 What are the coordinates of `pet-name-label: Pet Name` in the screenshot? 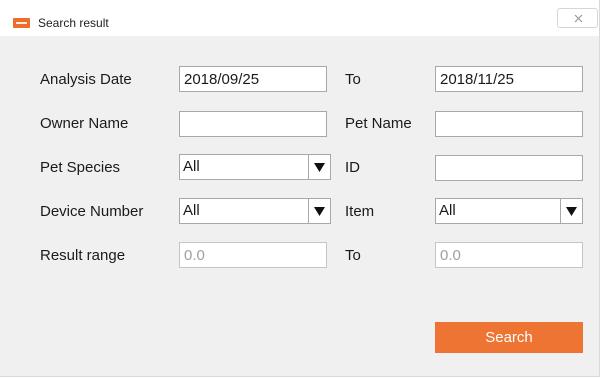 It's located at (378, 123).